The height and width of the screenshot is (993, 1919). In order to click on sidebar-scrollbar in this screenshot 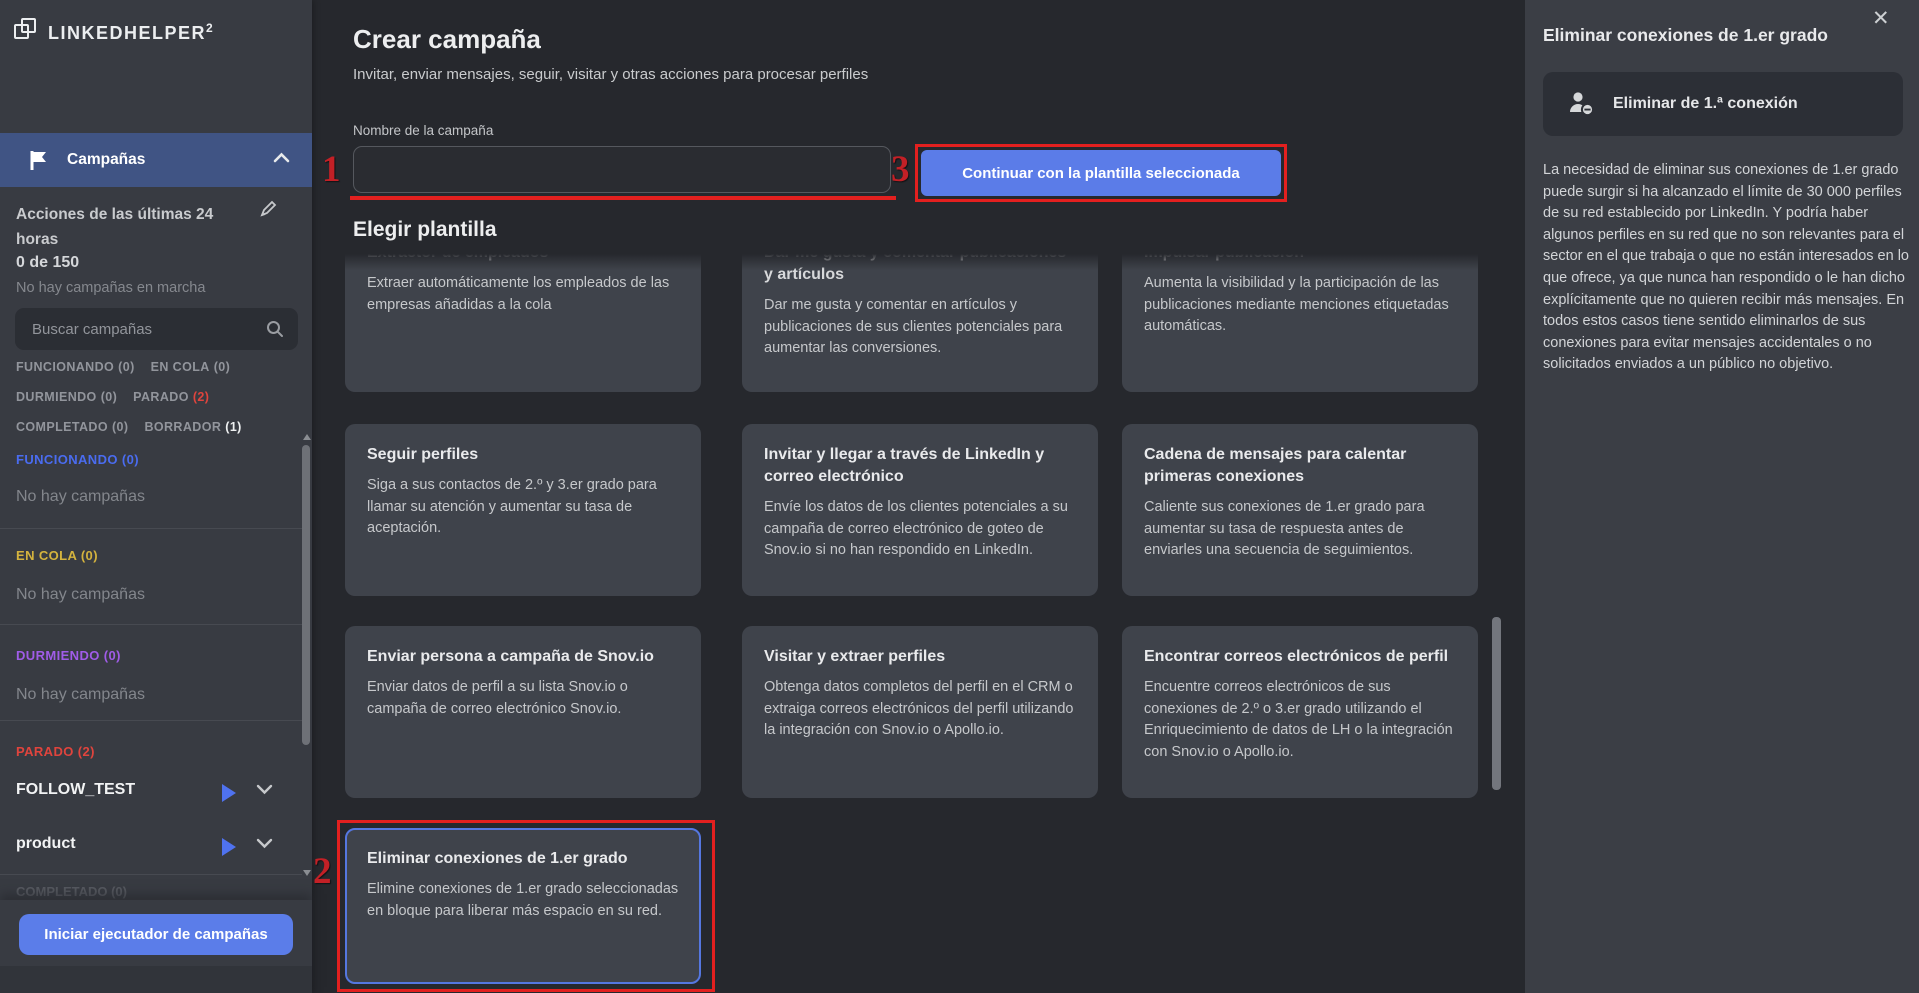, I will do `click(306, 595)`.